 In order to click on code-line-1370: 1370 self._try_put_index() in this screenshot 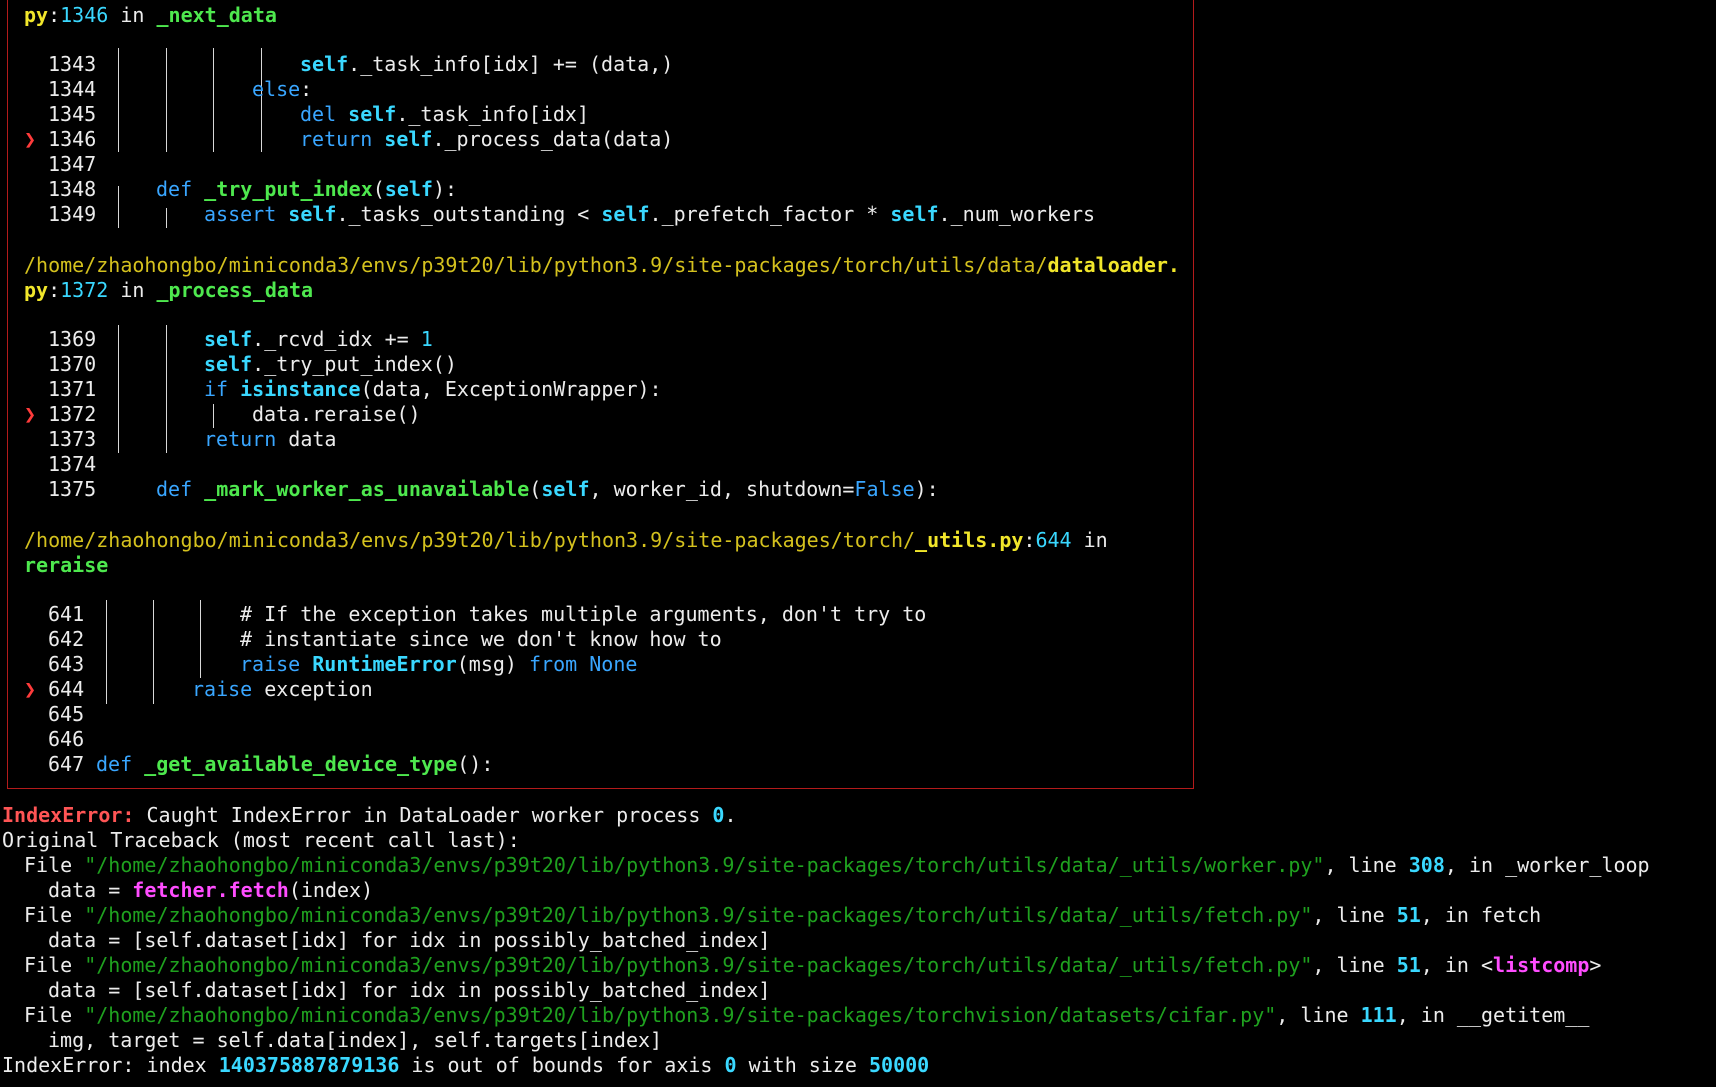, I will do `click(252, 364)`.